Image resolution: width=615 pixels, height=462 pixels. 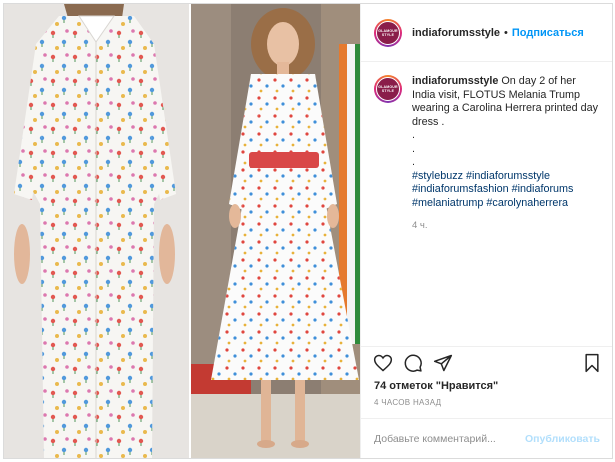 I want to click on hashtag-link: #stylebuzz, so click(x=437, y=176).